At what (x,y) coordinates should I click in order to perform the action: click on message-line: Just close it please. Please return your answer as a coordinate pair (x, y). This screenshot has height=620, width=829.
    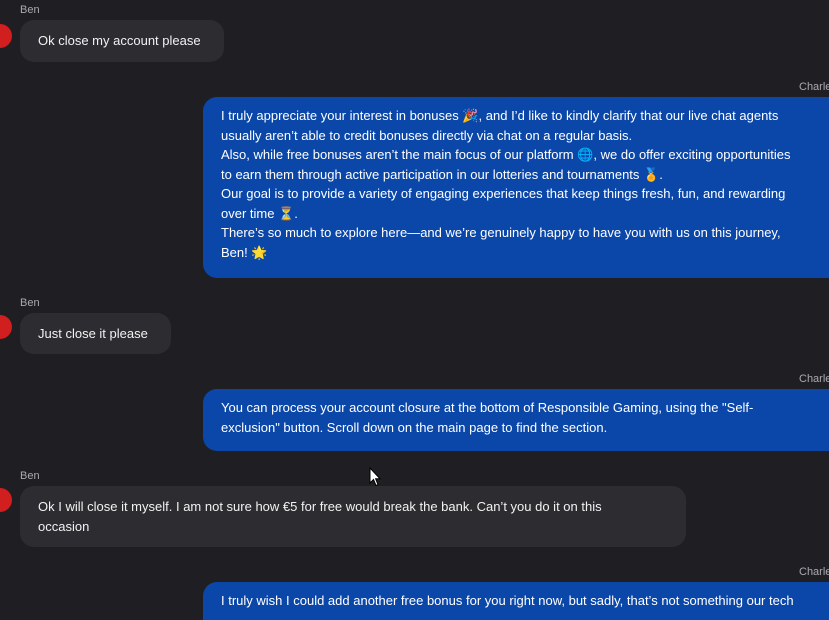
    Looking at the image, I should click on (93, 333).